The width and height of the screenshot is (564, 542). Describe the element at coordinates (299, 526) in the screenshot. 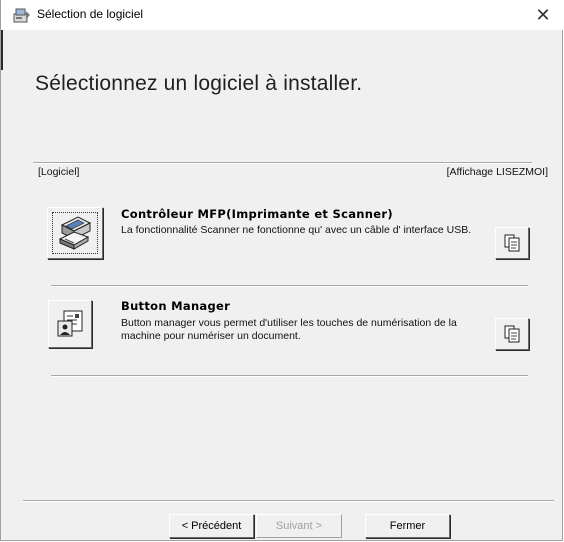

I see `next-button: Suivant >` at that location.